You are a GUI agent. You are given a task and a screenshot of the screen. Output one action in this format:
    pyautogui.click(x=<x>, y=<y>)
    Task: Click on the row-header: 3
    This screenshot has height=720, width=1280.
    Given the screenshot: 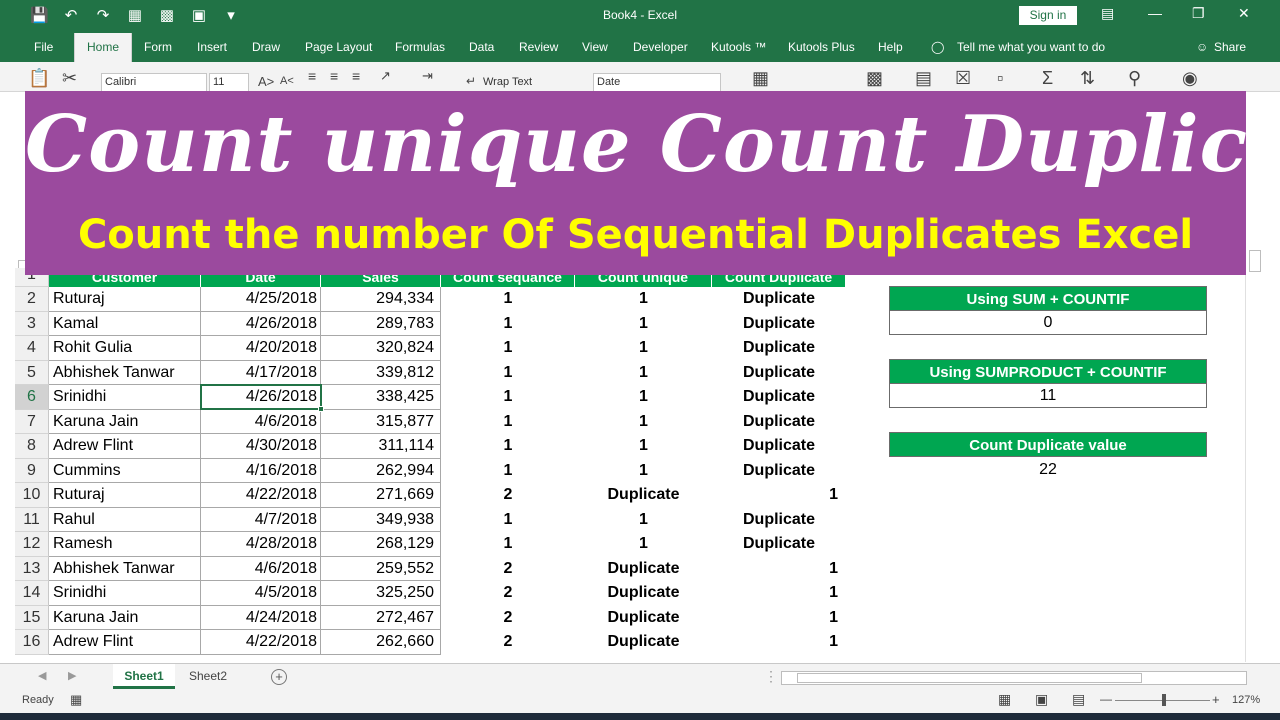 What is the action you would take?
    pyautogui.click(x=32, y=323)
    